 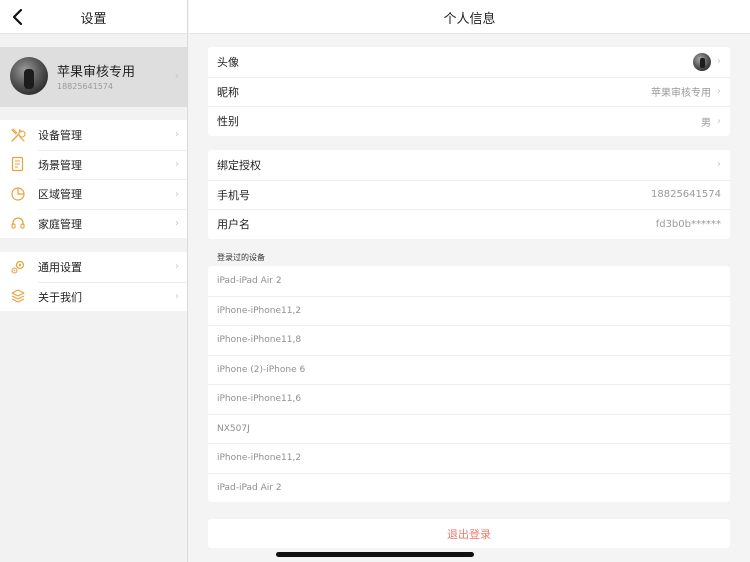 What do you see at coordinates (85, 86) in the screenshot?
I see `profile-phone: 18825641574` at bounding box center [85, 86].